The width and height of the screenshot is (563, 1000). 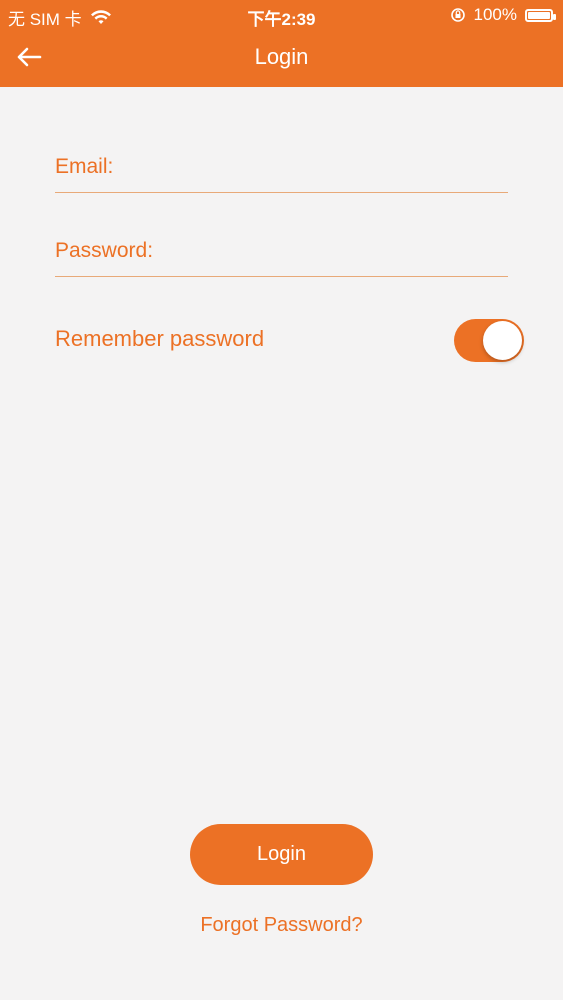 I want to click on page-title: Login, so click(x=281, y=56).